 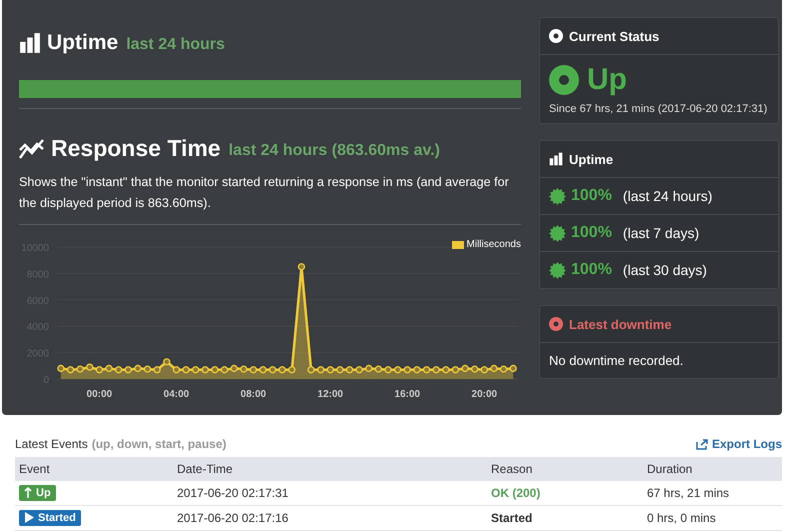 I want to click on panel-title: Latest downtime, so click(x=620, y=324).